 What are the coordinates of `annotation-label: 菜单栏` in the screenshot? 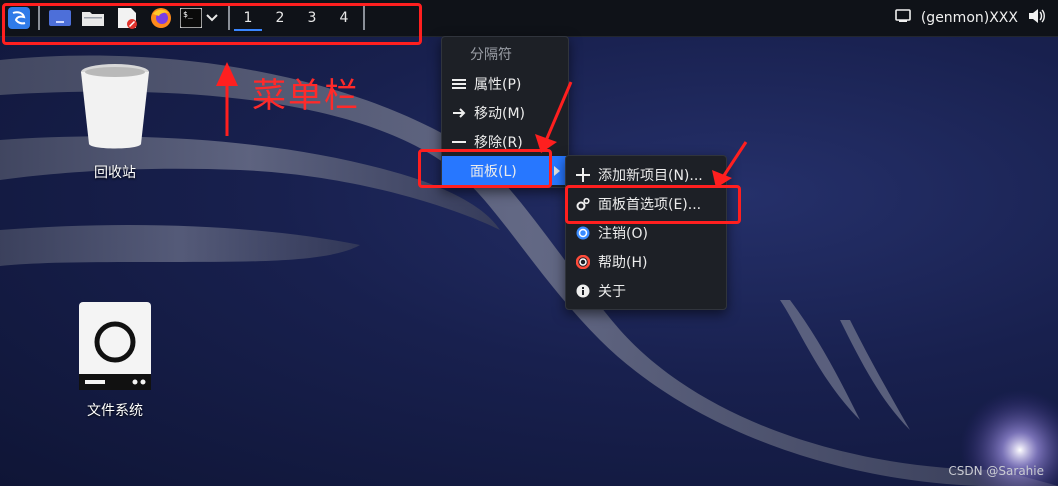 It's located at (306, 96).